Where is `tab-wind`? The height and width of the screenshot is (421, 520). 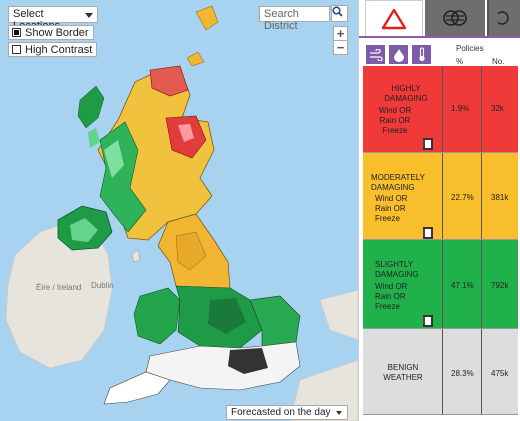
tab-wind is located at coordinates (455, 18).